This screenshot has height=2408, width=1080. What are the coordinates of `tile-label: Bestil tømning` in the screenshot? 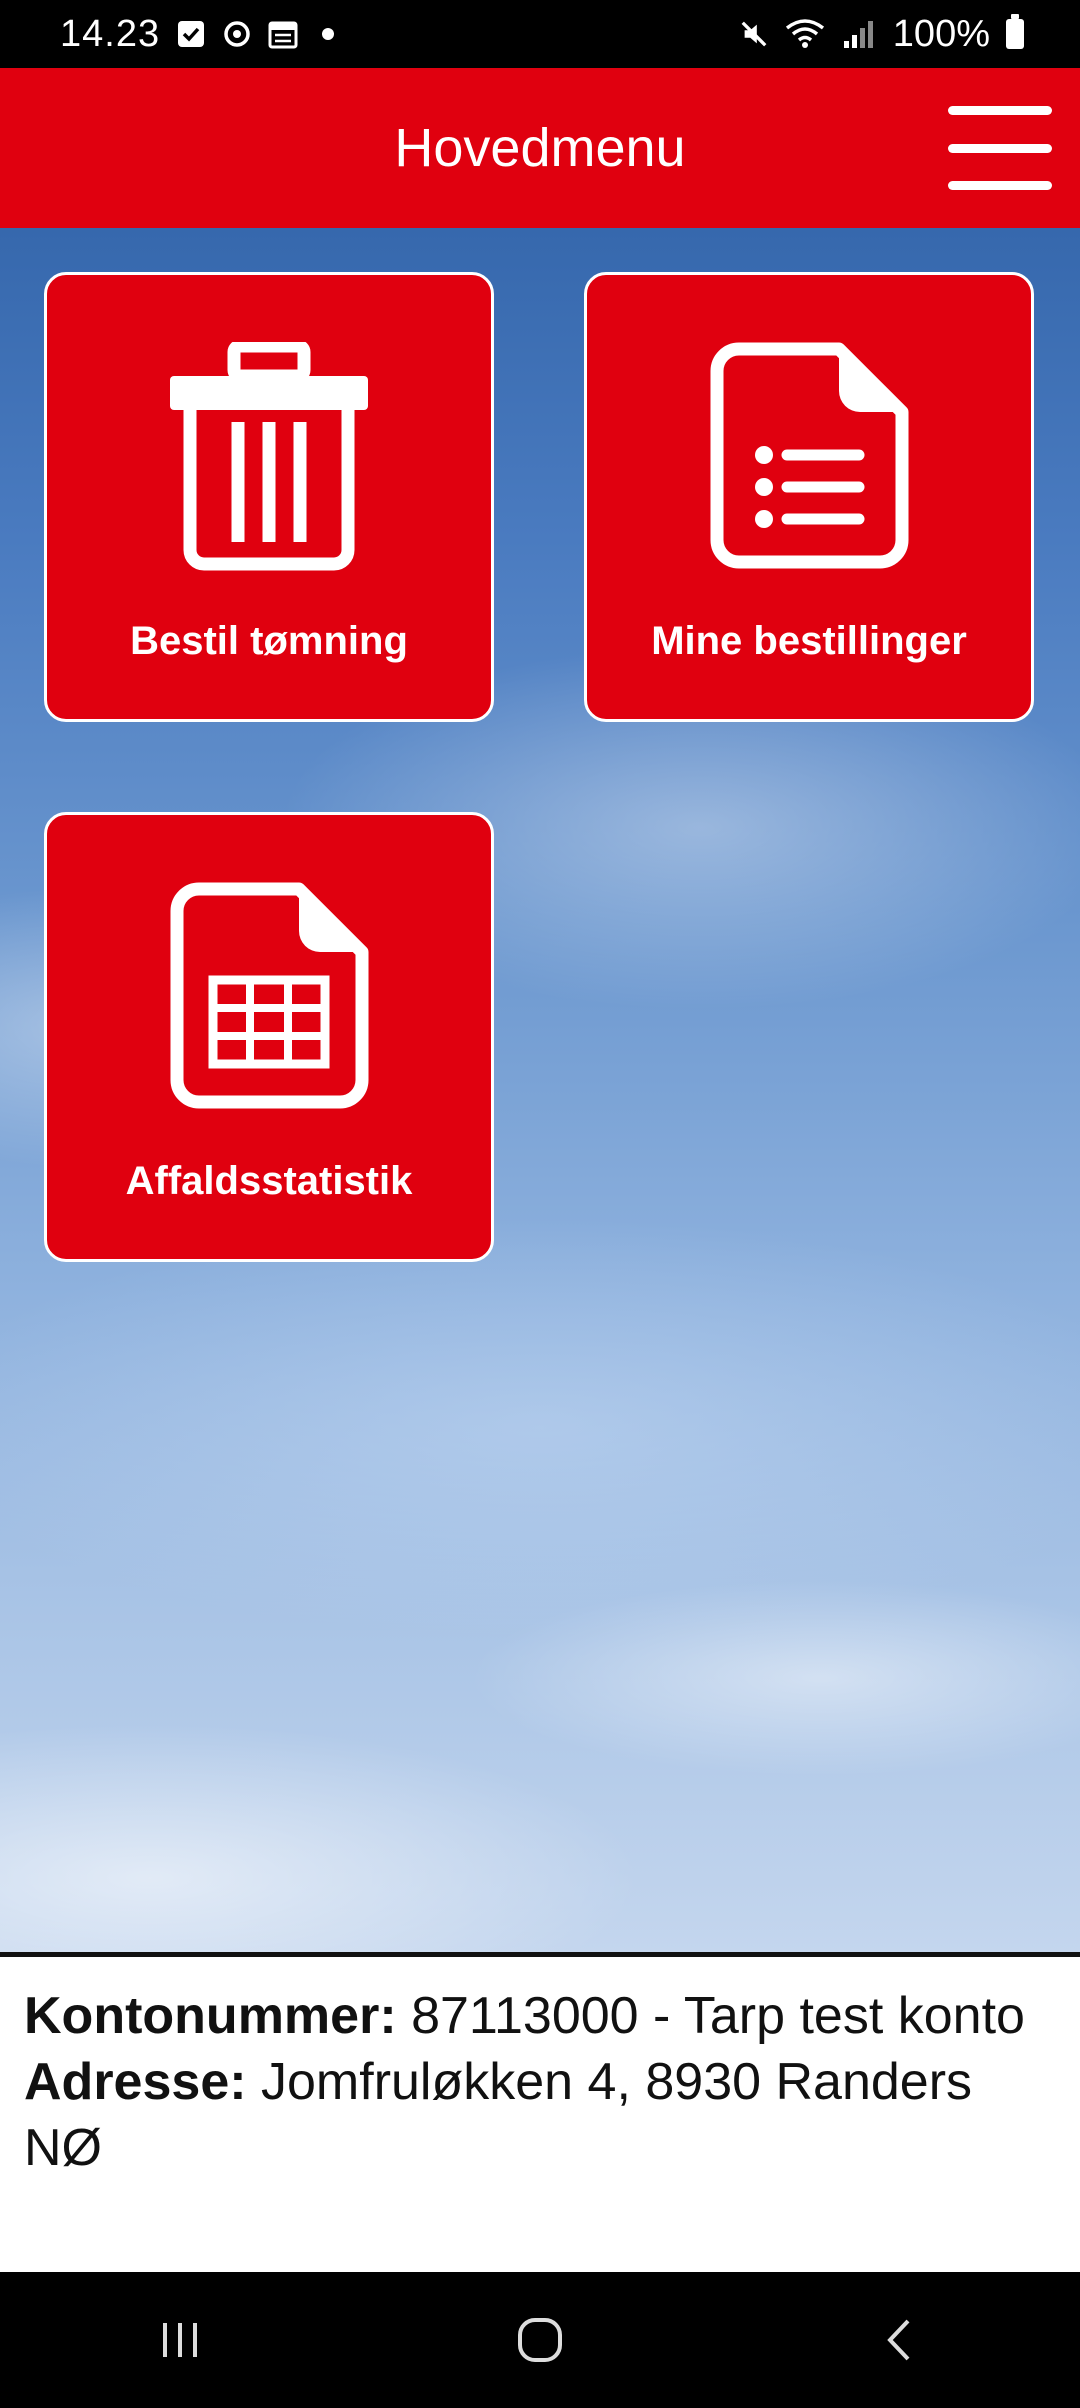 It's located at (269, 641).